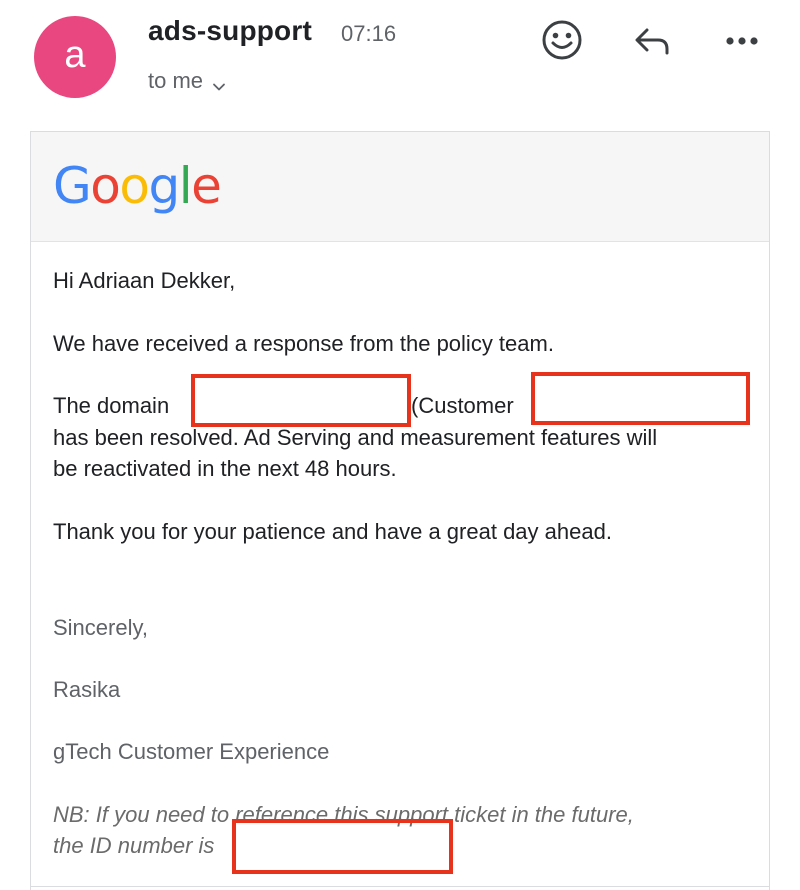  I want to click on greeting: Hi Adriaan Dekker,, so click(144, 280).